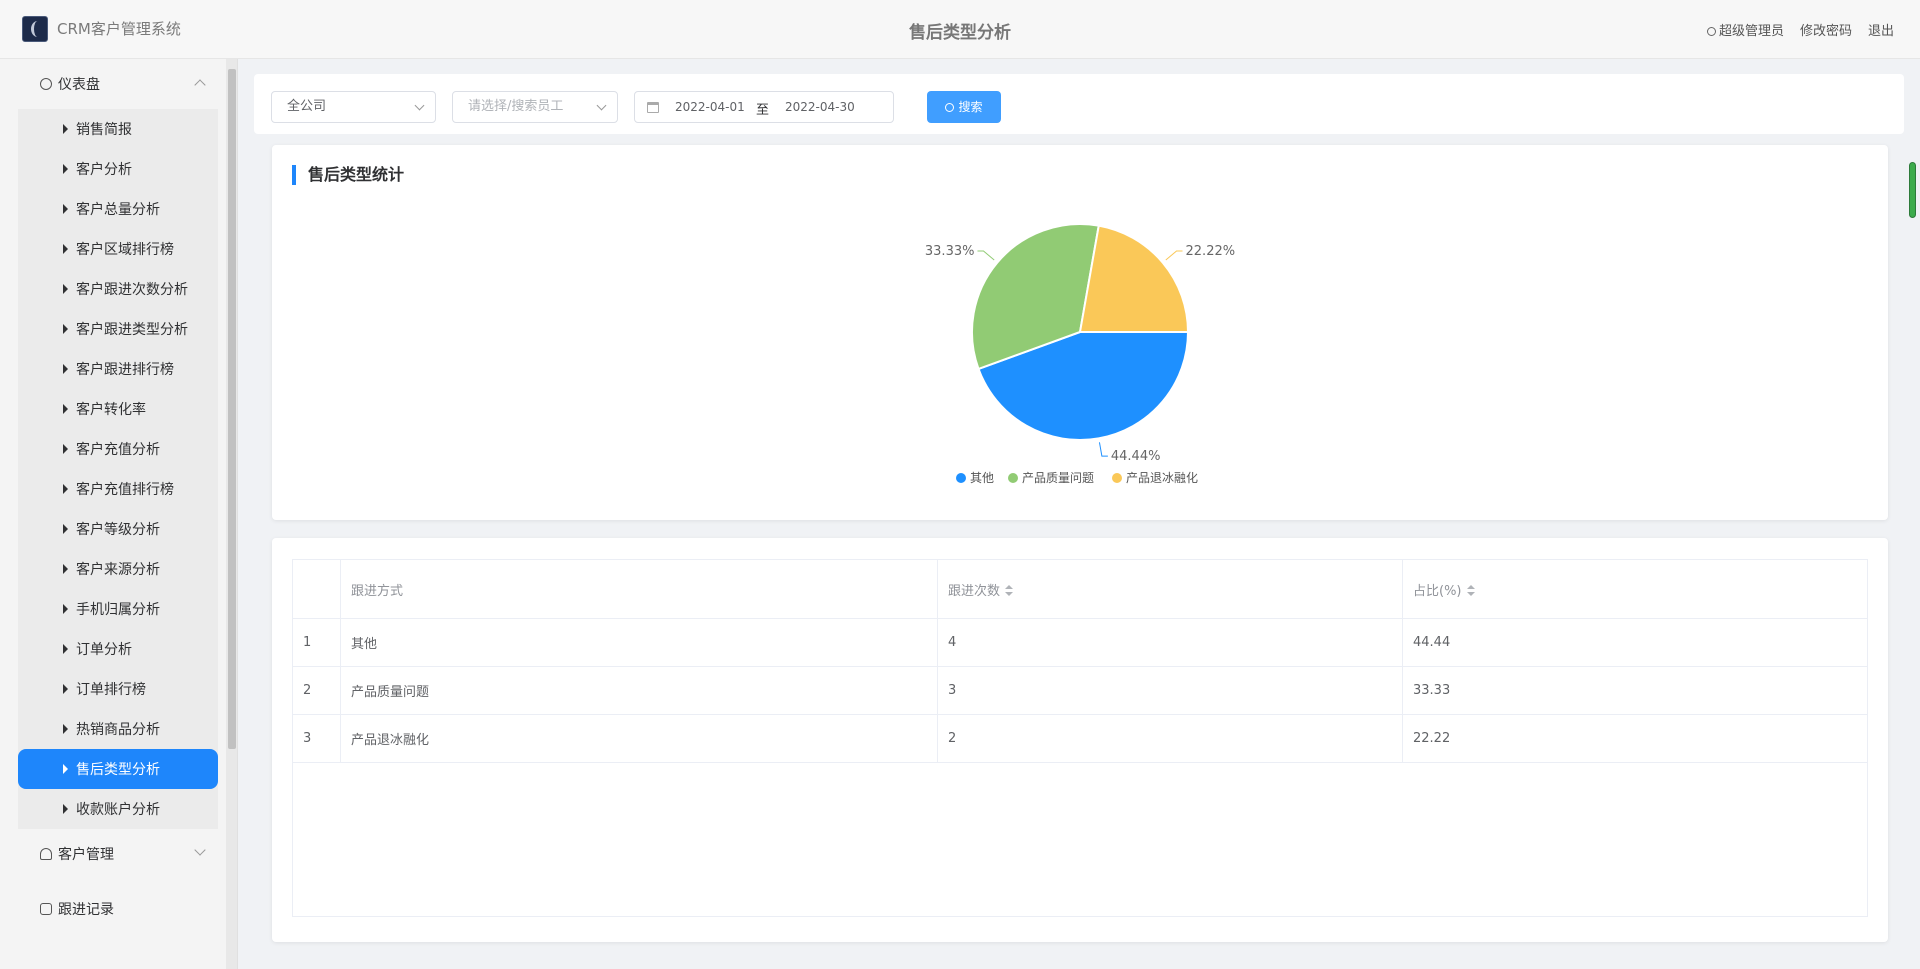  What do you see at coordinates (1913, 560) in the screenshot?
I see `main-scrollbar` at bounding box center [1913, 560].